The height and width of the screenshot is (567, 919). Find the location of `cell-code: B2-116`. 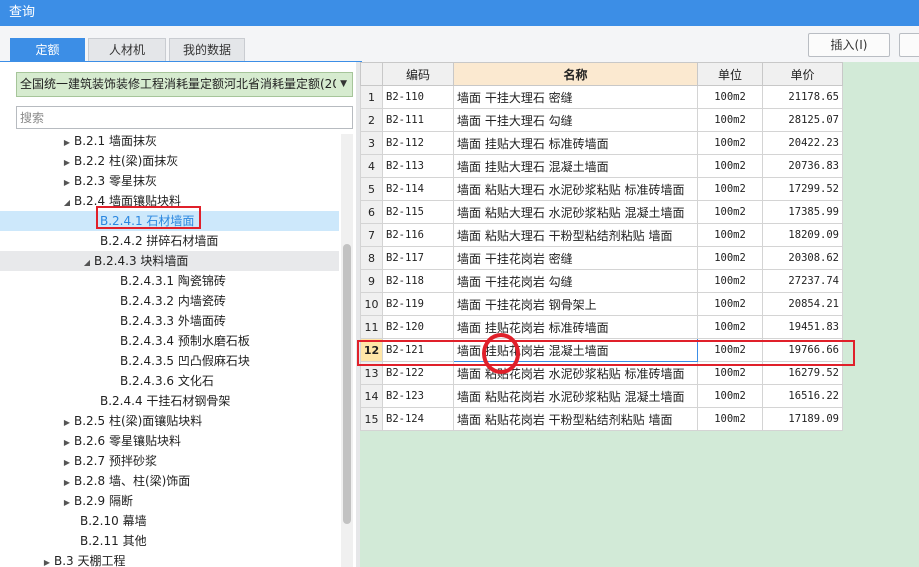

cell-code: B2-116 is located at coordinates (418, 235).